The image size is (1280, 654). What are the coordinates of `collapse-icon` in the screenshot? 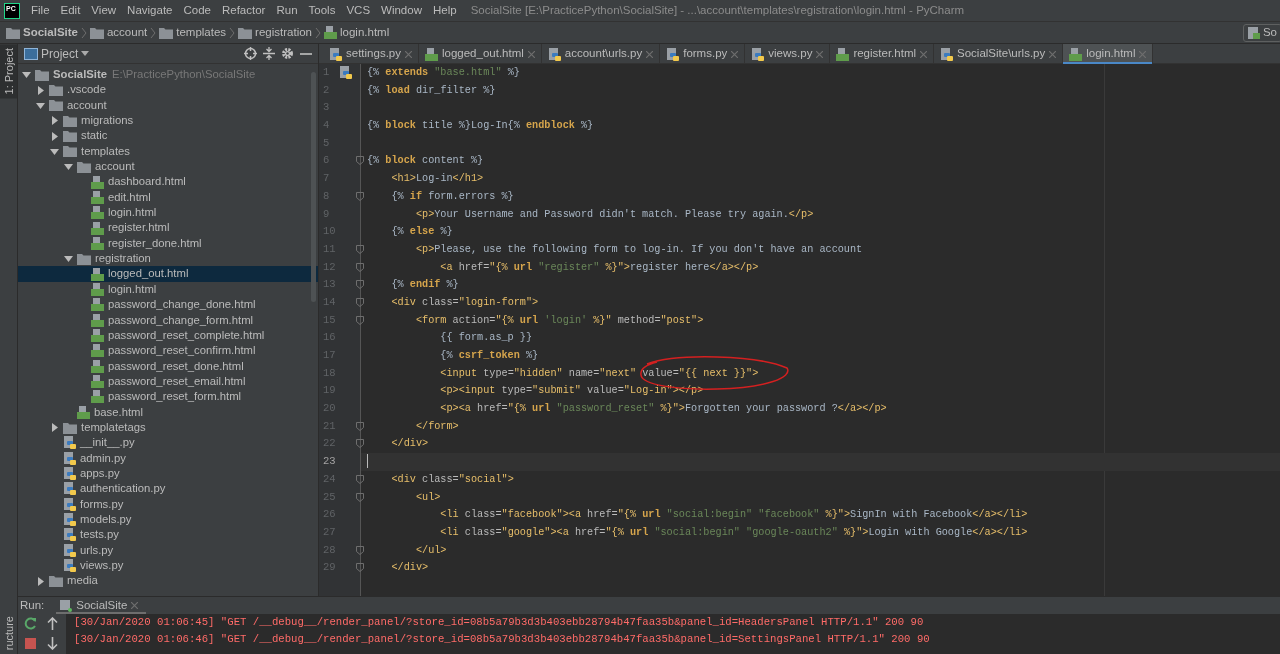 It's located at (269, 53).